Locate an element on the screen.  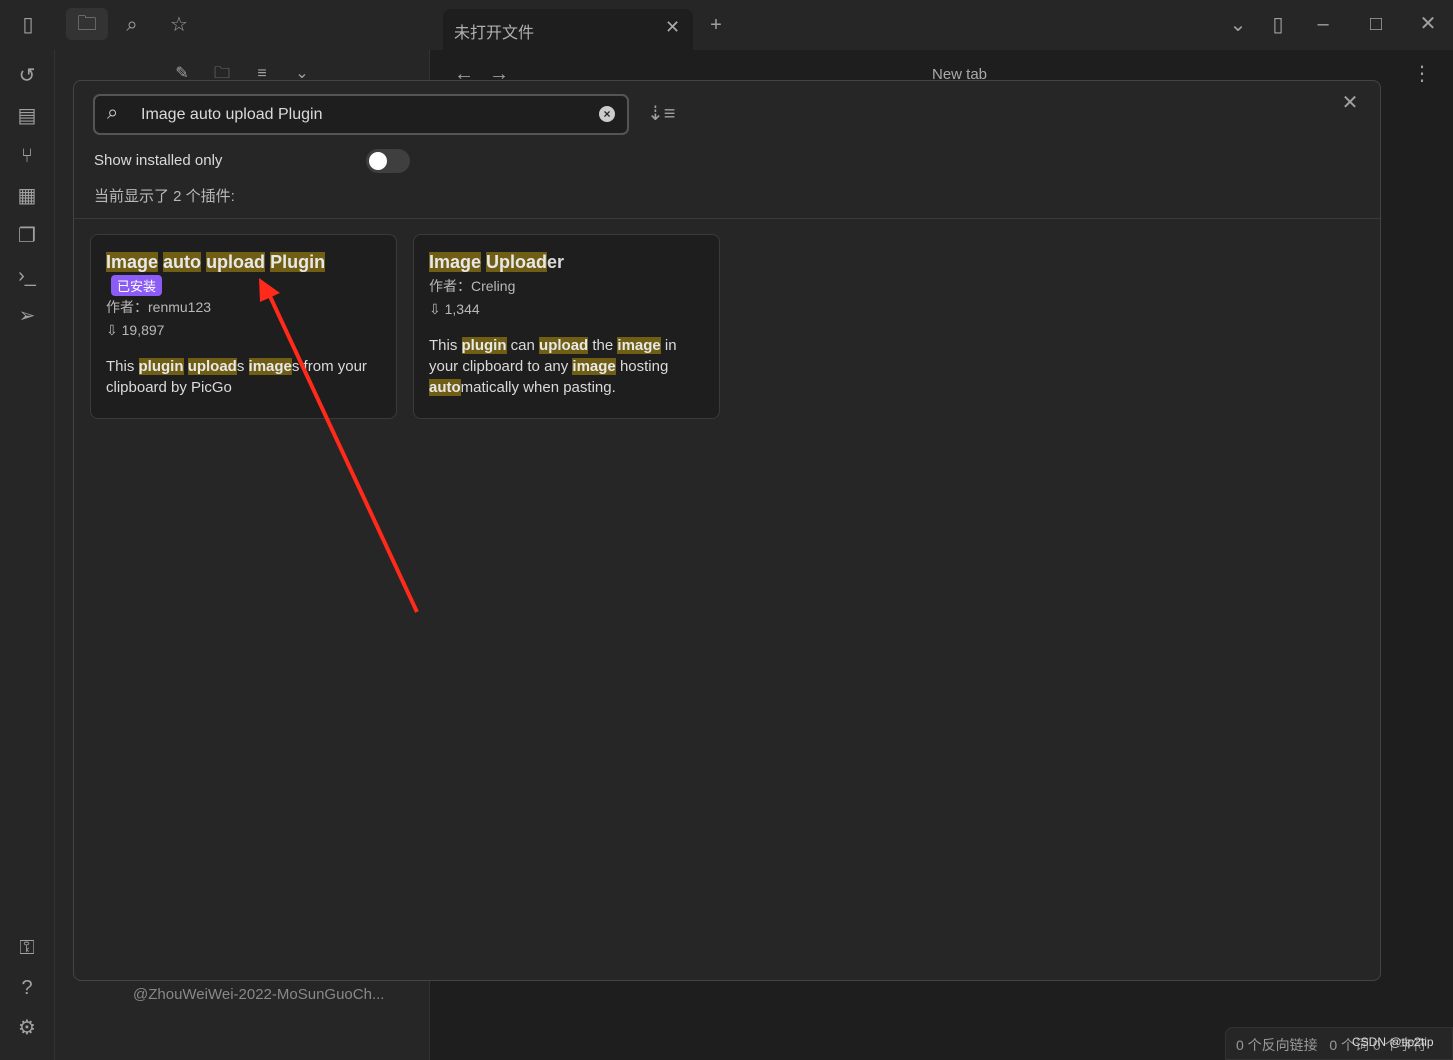
annotation-arrow is located at coordinates (339, 445).